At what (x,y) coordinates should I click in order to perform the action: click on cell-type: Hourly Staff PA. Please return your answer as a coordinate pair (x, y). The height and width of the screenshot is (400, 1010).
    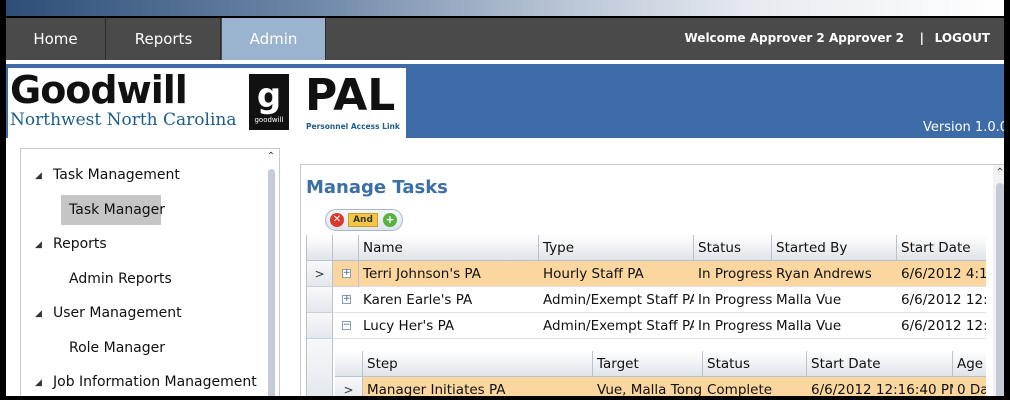
    Looking at the image, I should click on (593, 274).